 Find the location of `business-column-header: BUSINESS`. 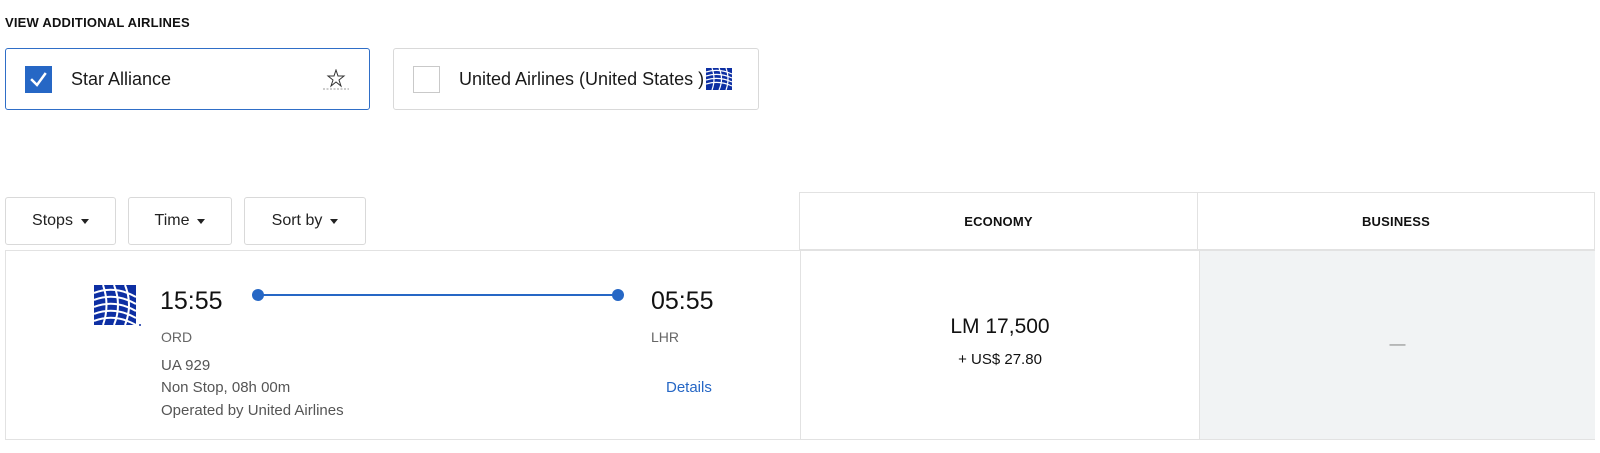

business-column-header: BUSINESS is located at coordinates (1396, 221).